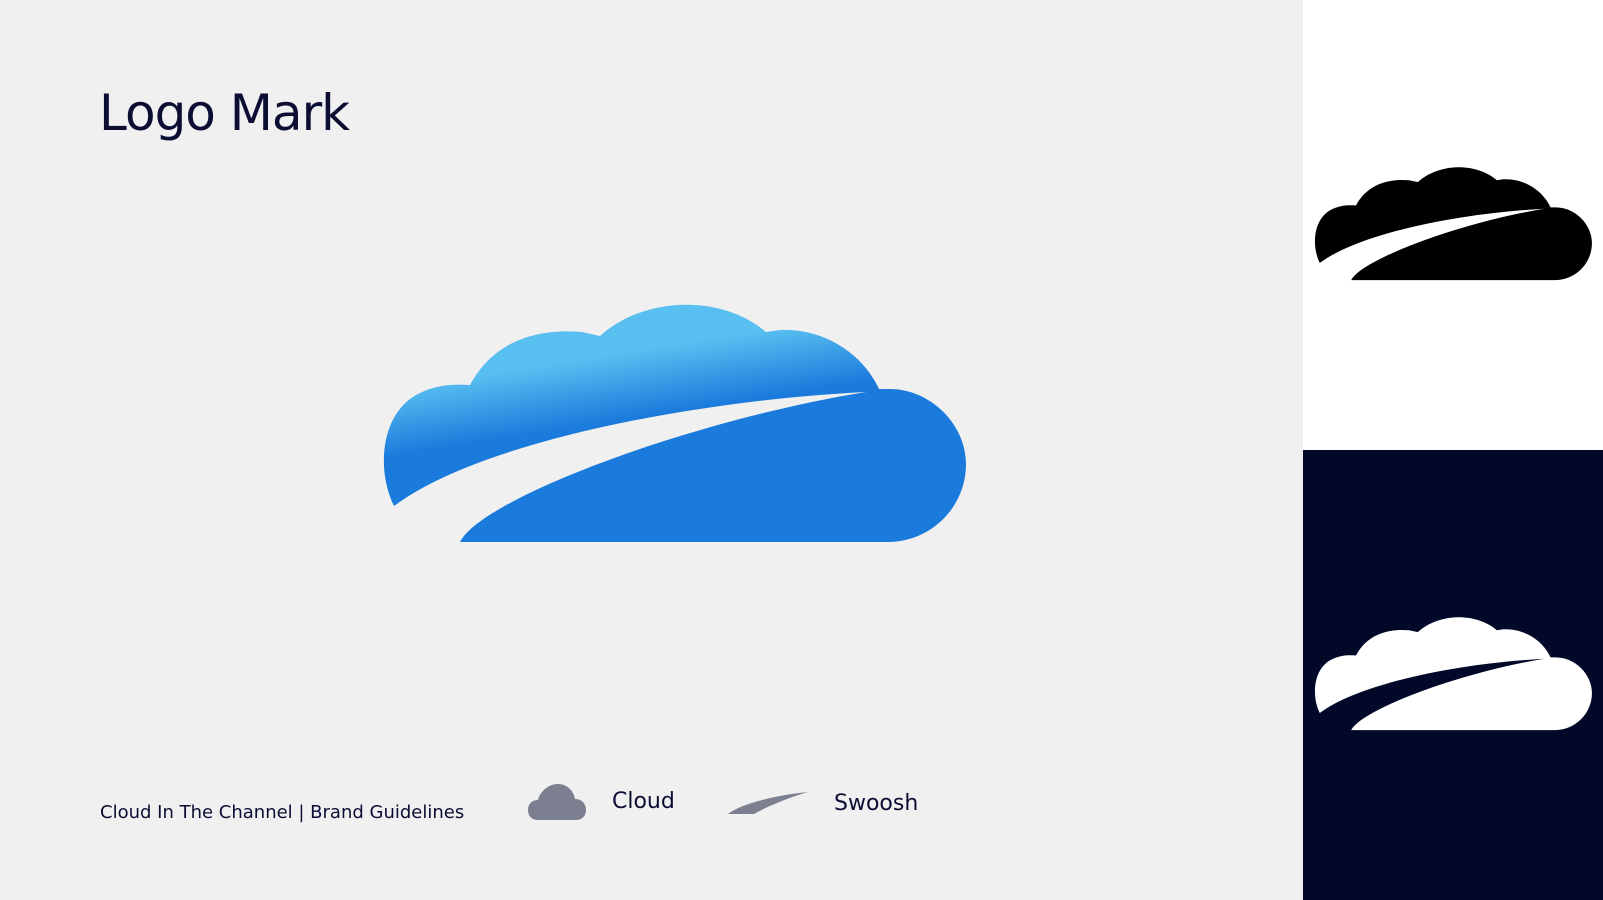 The width and height of the screenshot is (1603, 900). Describe the element at coordinates (876, 803) in the screenshot. I see `legend-swoosh-label: Swoosh` at that location.